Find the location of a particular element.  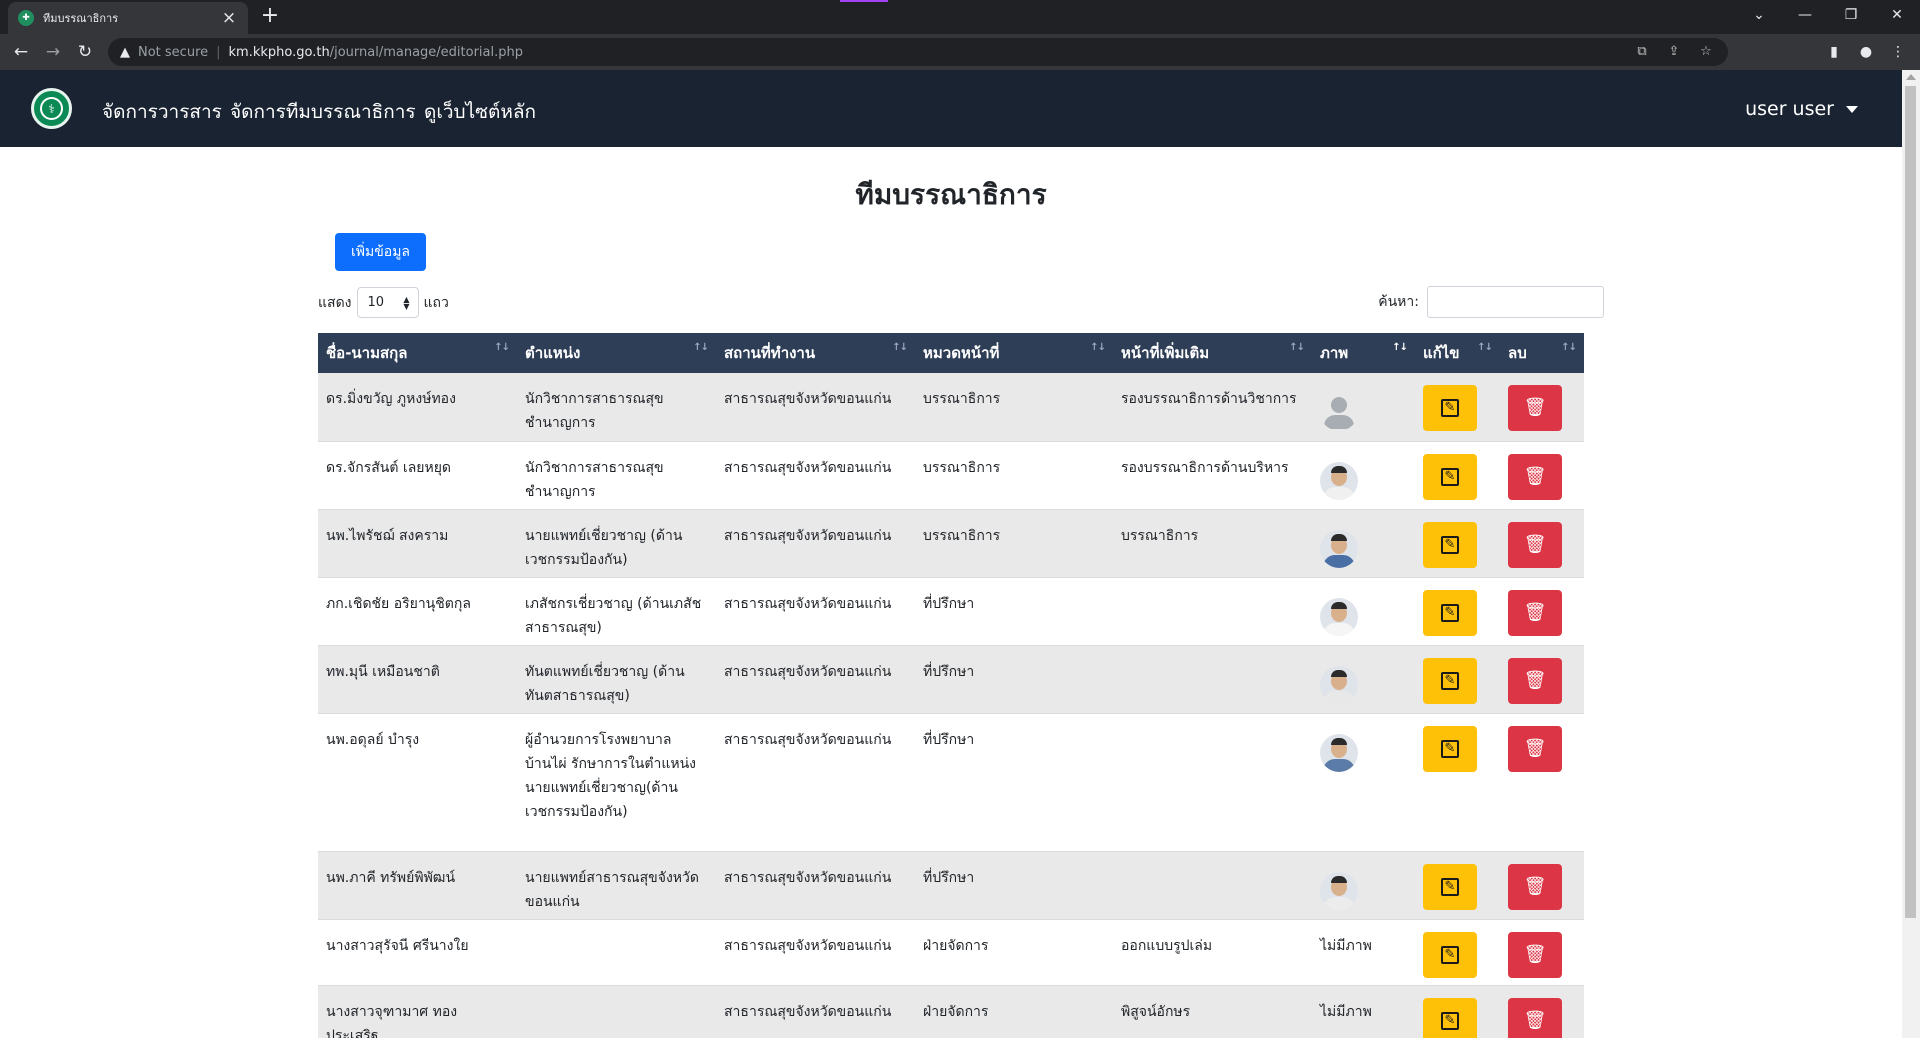

cell-name: นางสาวจุฑามาศ ทองประเสริฐ is located at coordinates (417, 1011).